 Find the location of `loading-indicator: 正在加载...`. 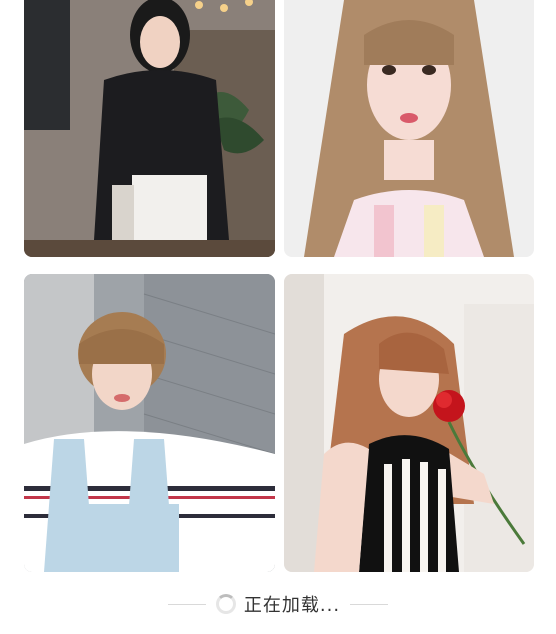

loading-indicator: 正在加载... is located at coordinates (278, 604).